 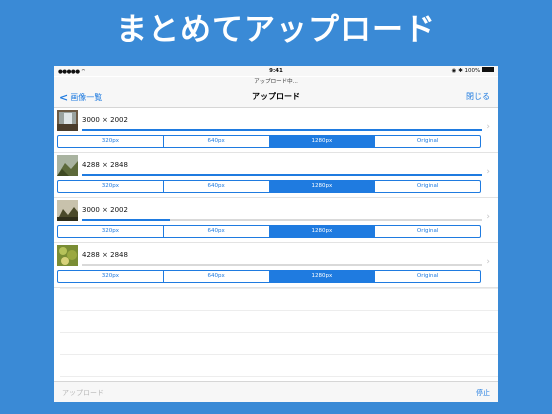 I want to click on status-time: 9:41, so click(x=276, y=71).